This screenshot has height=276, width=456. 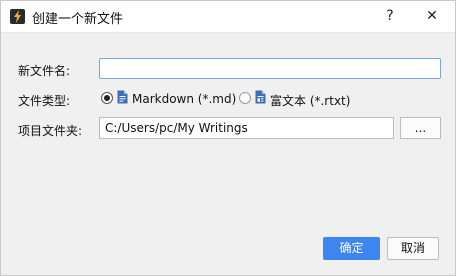 What do you see at coordinates (413, 248) in the screenshot?
I see `cancel-button: 取消` at bounding box center [413, 248].